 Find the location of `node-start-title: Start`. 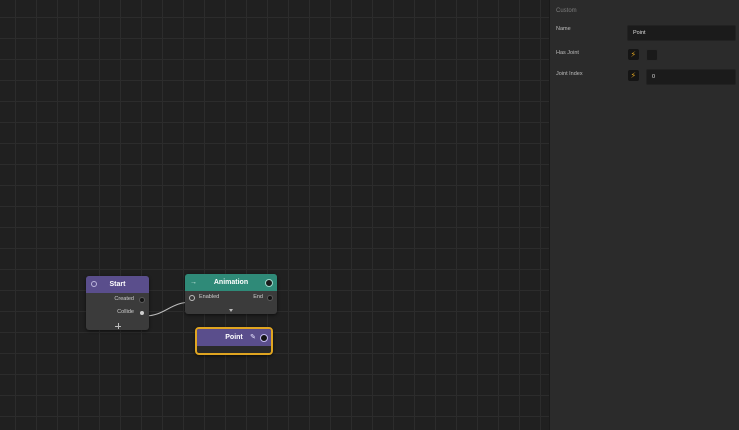

node-start-title: Start is located at coordinates (117, 284).